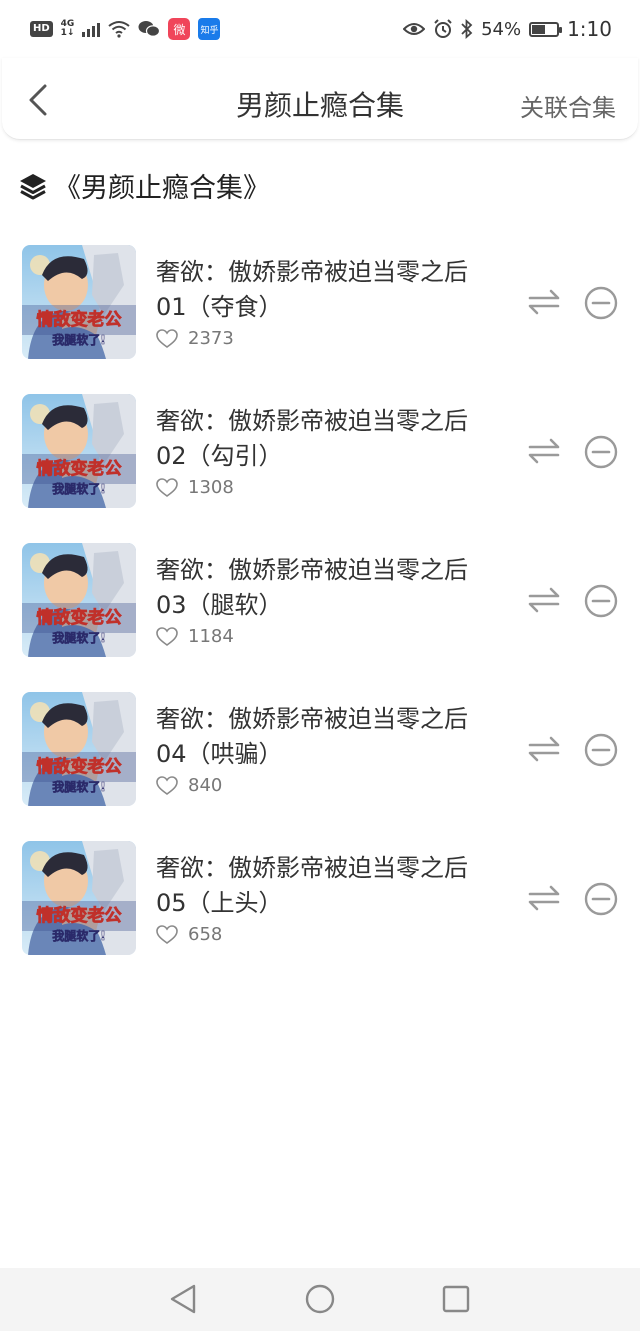  I want to click on clock: 1:10, so click(589, 29).